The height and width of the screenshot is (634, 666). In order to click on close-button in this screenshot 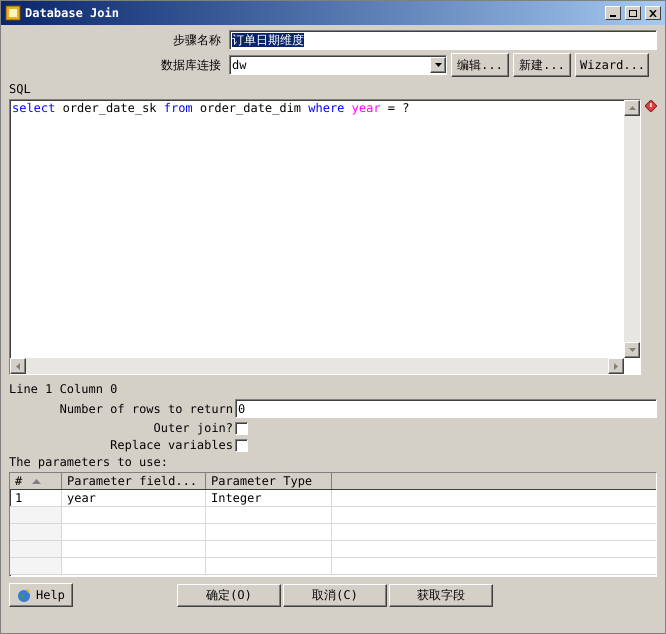, I will do `click(653, 13)`.